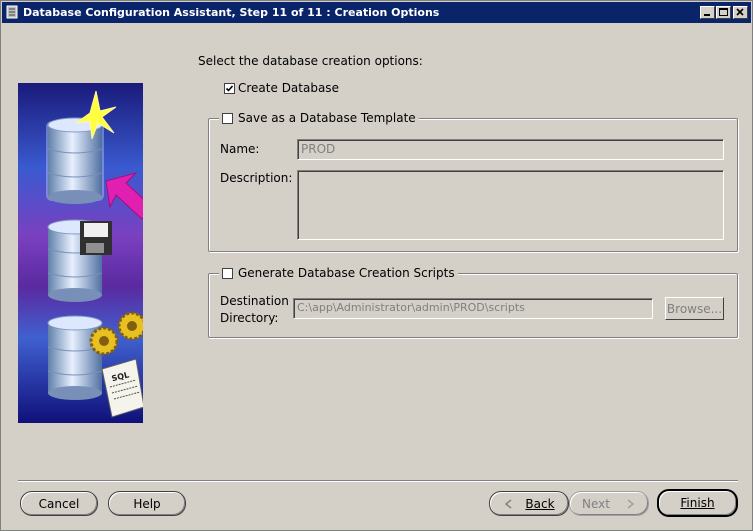 The image size is (753, 531). I want to click on creation-options-prompt: Select the database creation options:, so click(310, 61).